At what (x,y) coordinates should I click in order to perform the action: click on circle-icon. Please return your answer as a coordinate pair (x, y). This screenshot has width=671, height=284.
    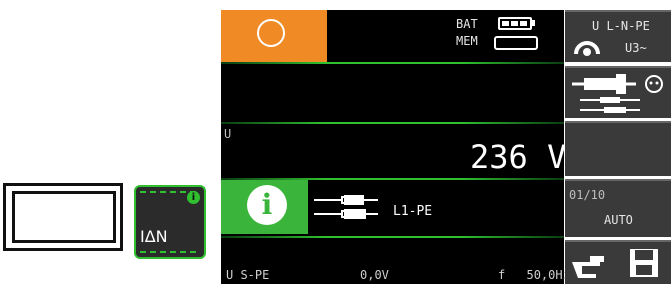
    Looking at the image, I should click on (271, 33).